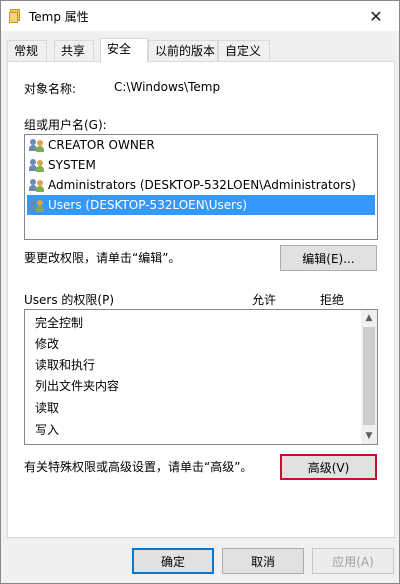 The width and height of the screenshot is (400, 584). Describe the element at coordinates (65, 365) in the screenshot. I see `perm-read-execute: 读取和执行` at that location.